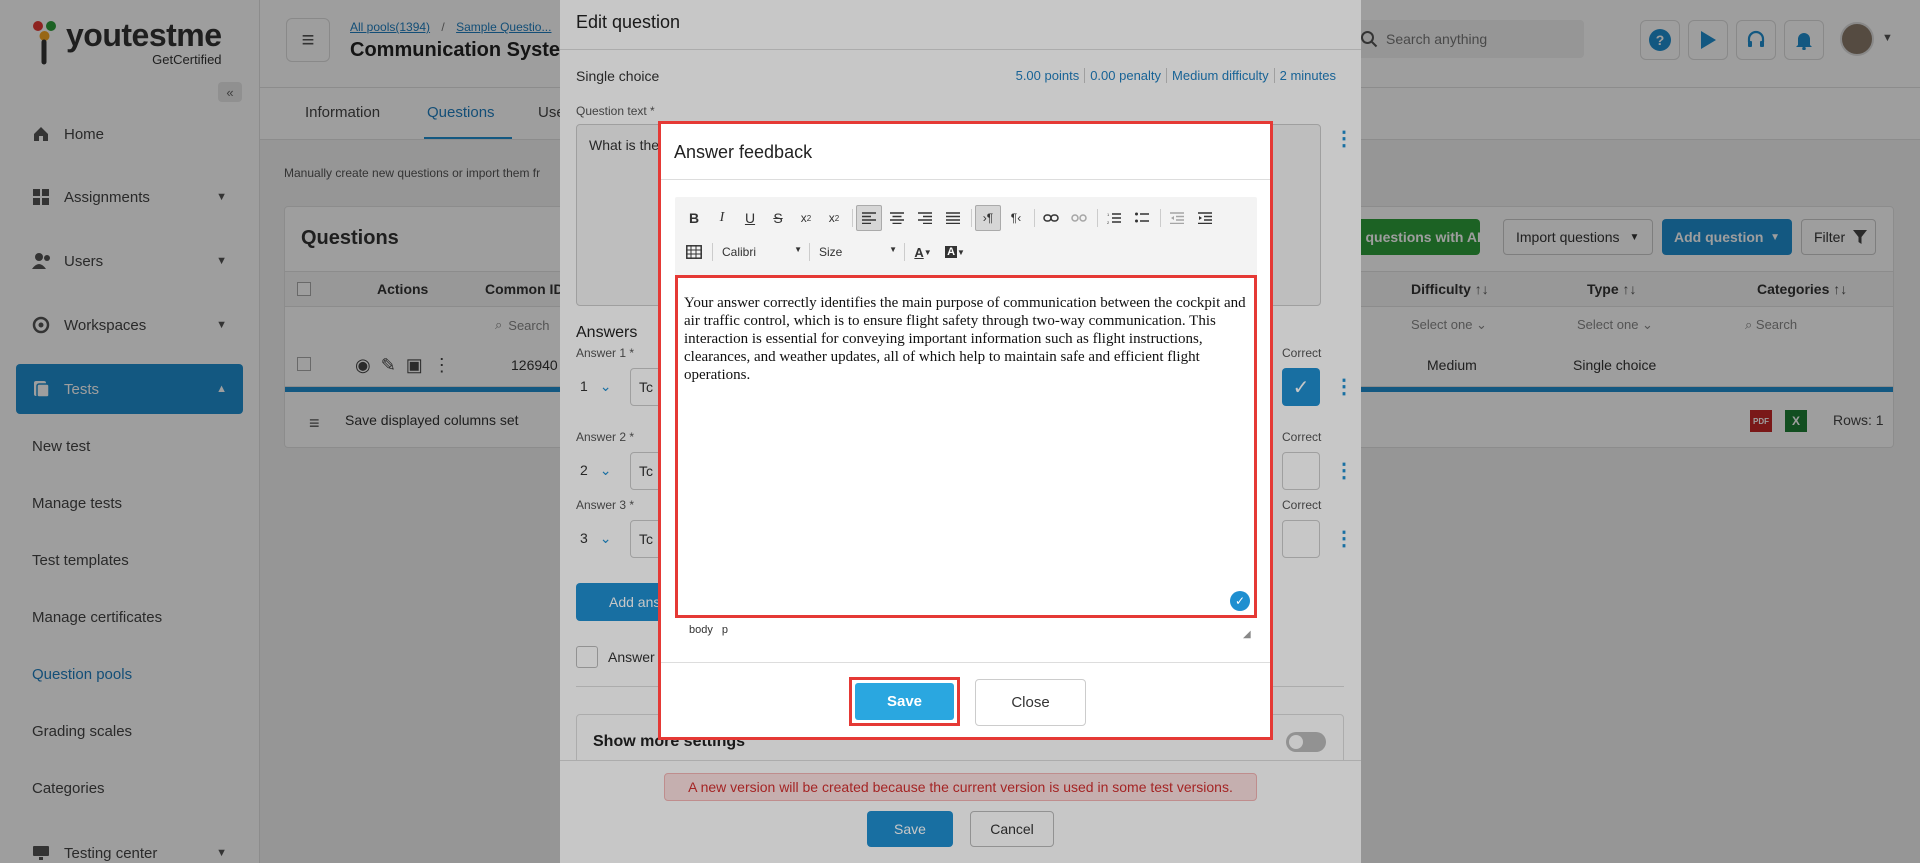 Image resolution: width=1920 pixels, height=863 pixels. What do you see at coordinates (743, 152) in the screenshot?
I see `feedback-dialog-title: Answer feedback` at bounding box center [743, 152].